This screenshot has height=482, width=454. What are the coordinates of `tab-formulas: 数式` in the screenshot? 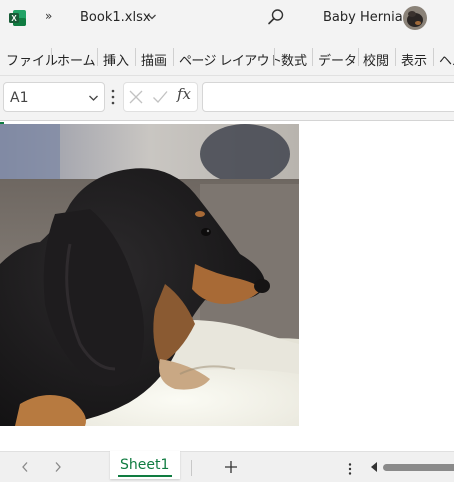 It's located at (294, 59).